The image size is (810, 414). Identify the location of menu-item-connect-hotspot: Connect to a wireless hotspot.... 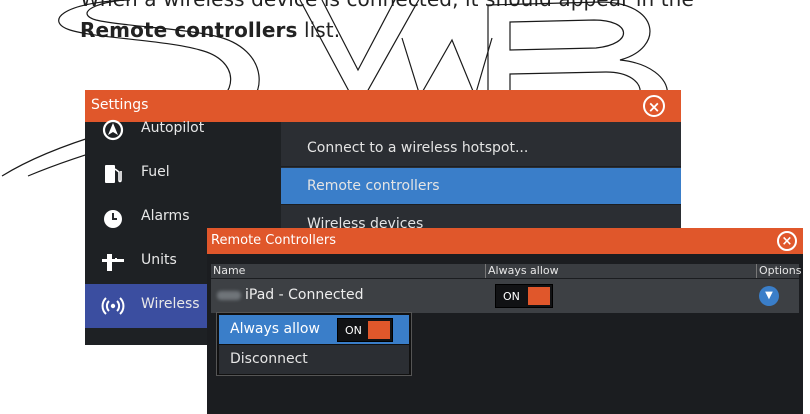
(481, 148).